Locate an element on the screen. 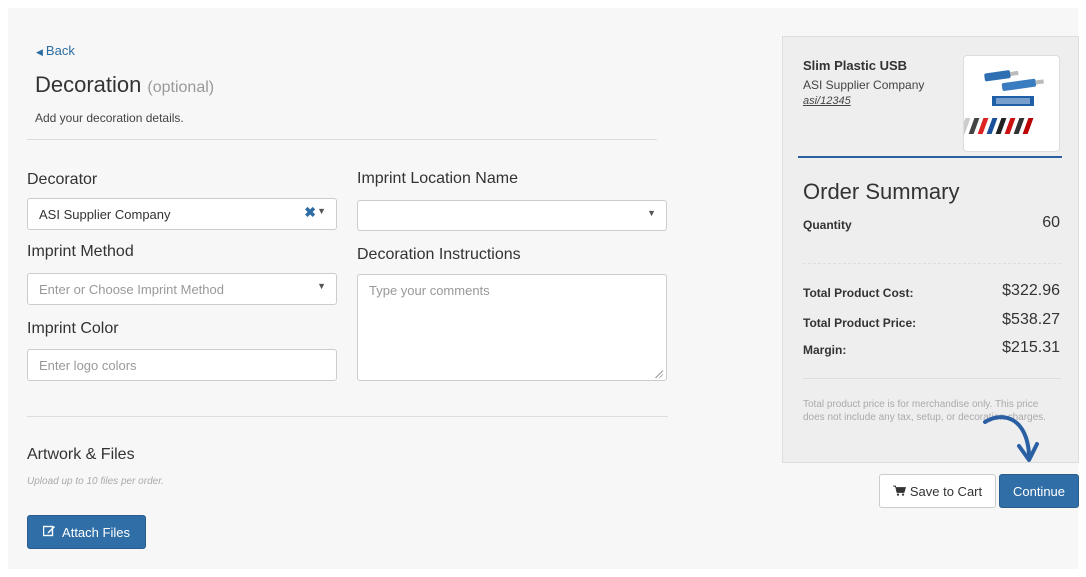  total-price-label: Total Product Price: is located at coordinates (860, 323).